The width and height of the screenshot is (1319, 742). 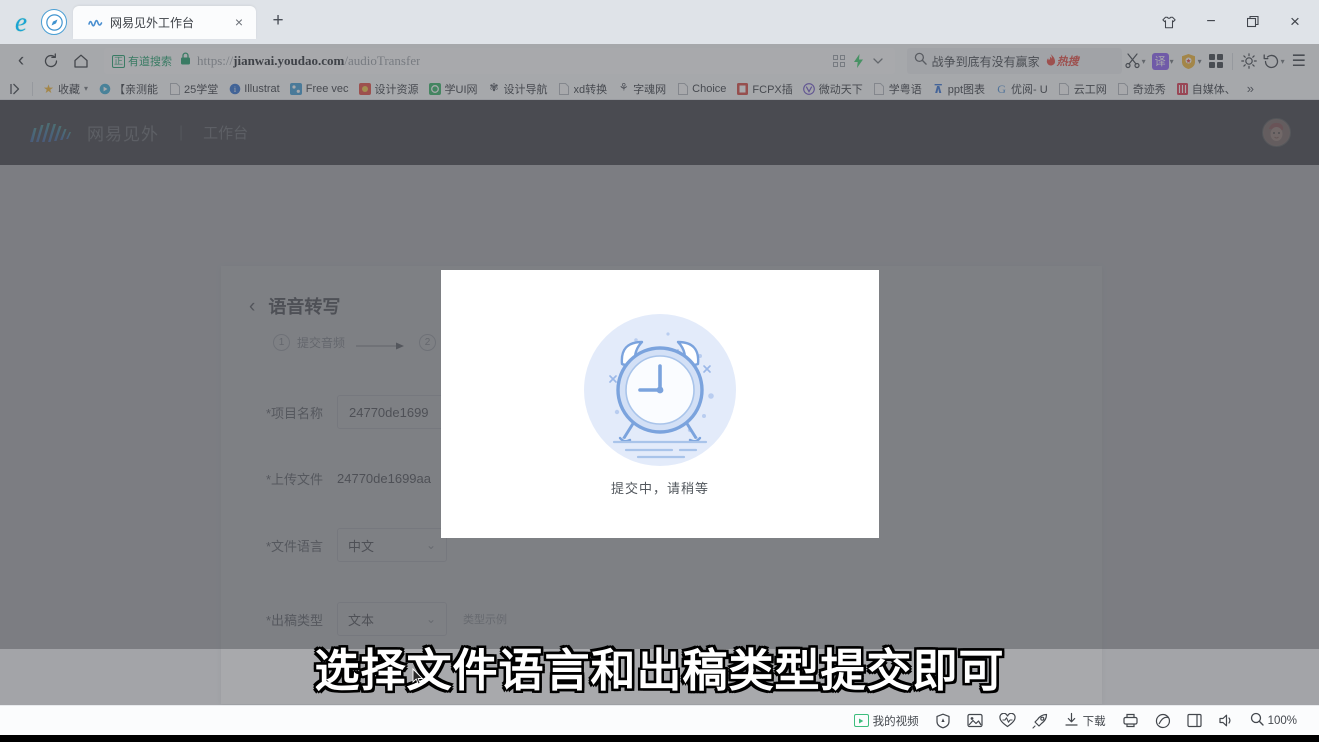 I want to click on mouse-cursor-icon, so click(x=418, y=676).